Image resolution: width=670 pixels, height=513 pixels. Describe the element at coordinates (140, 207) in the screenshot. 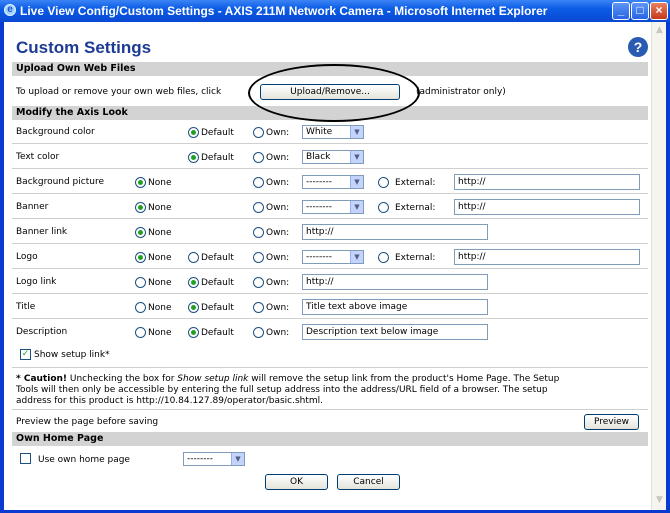

I see `banner-none-radio` at that location.